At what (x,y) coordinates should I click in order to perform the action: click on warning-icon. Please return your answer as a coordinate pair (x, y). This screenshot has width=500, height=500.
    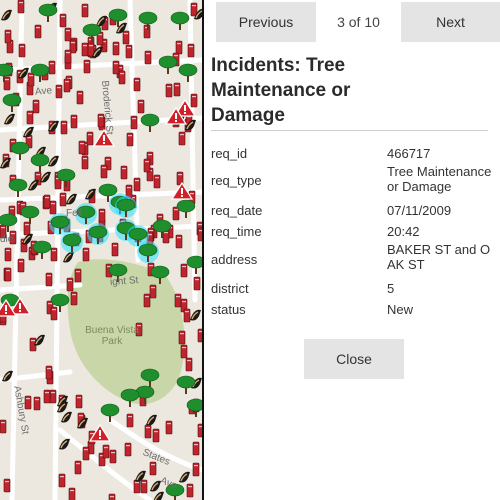
    Looking at the image, I should click on (104, 137).